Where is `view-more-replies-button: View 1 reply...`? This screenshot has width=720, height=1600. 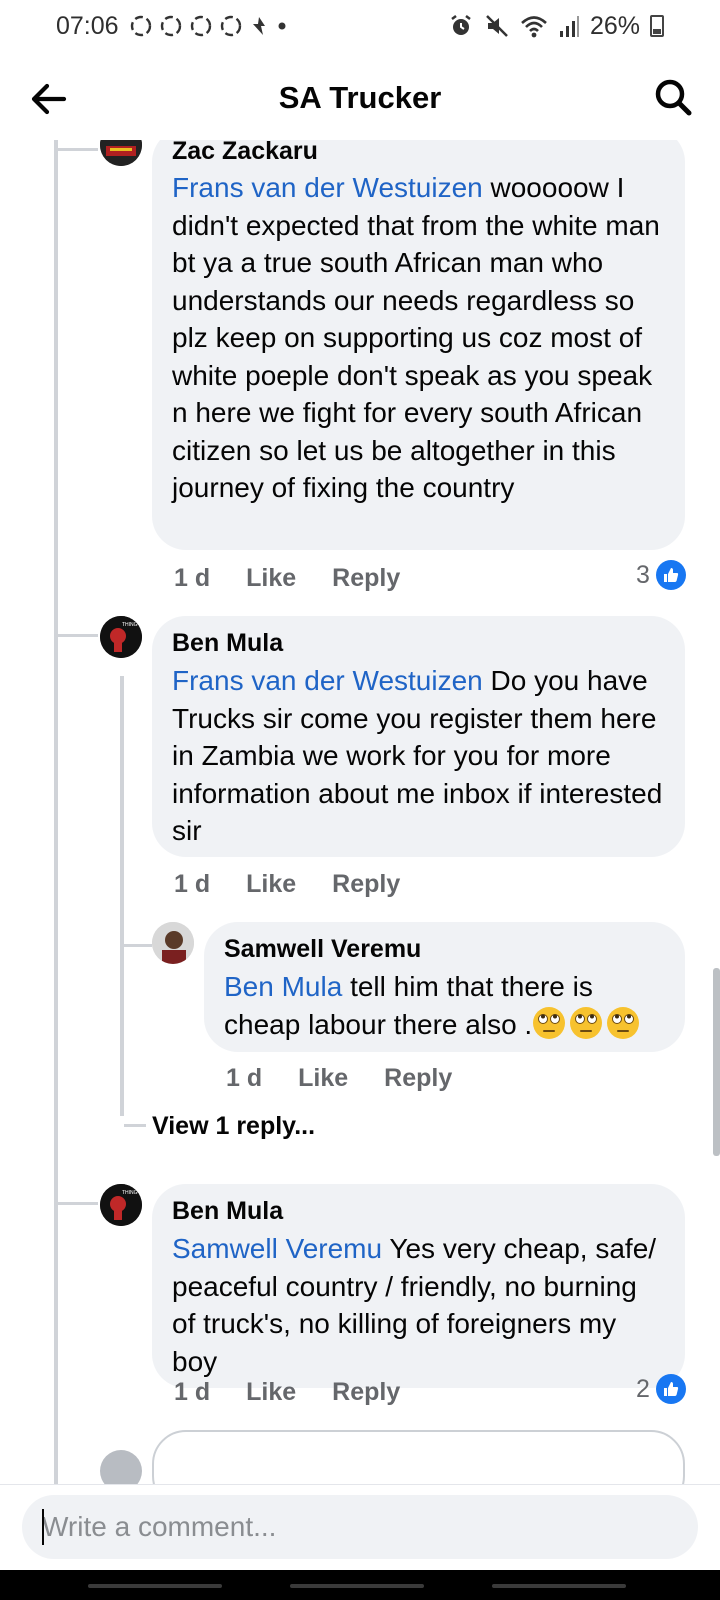
view-more-replies-button: View 1 reply... is located at coordinates (233, 1126).